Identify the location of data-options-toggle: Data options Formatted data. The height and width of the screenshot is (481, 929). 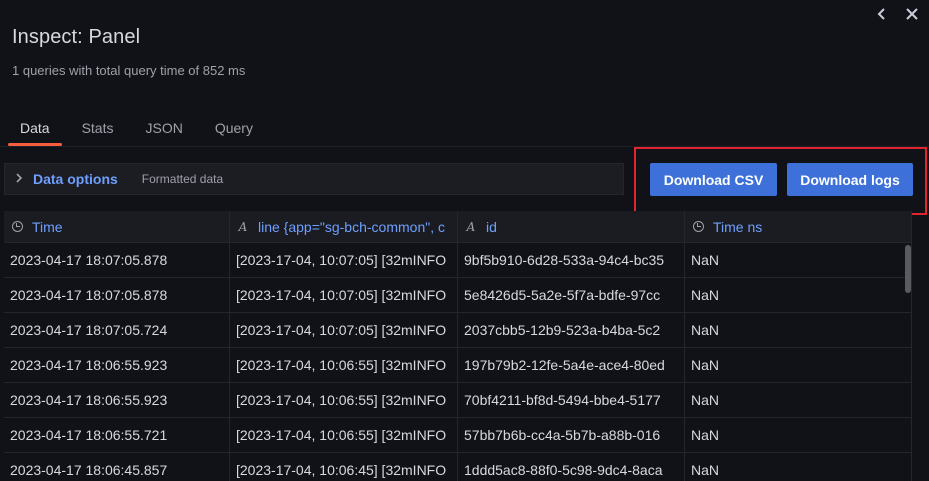
(314, 179).